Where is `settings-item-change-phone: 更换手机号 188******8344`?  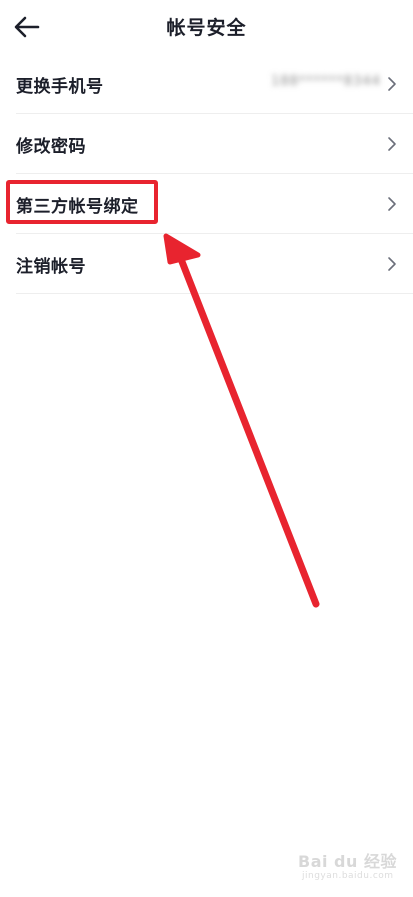
settings-item-change-phone: 更换手机号 188******8344 is located at coordinates (214, 84).